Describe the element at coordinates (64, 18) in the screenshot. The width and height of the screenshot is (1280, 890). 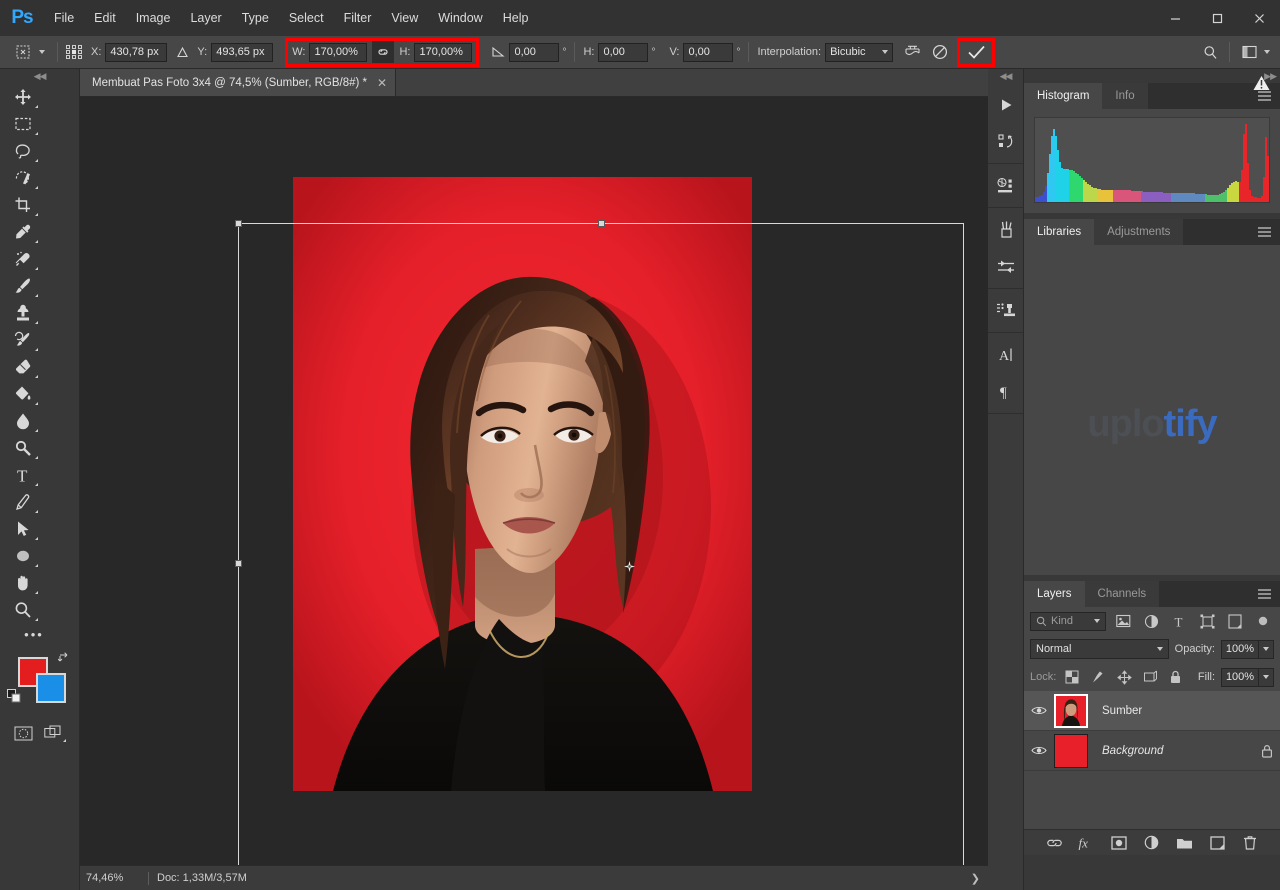
I see `menu-file: File` at that location.